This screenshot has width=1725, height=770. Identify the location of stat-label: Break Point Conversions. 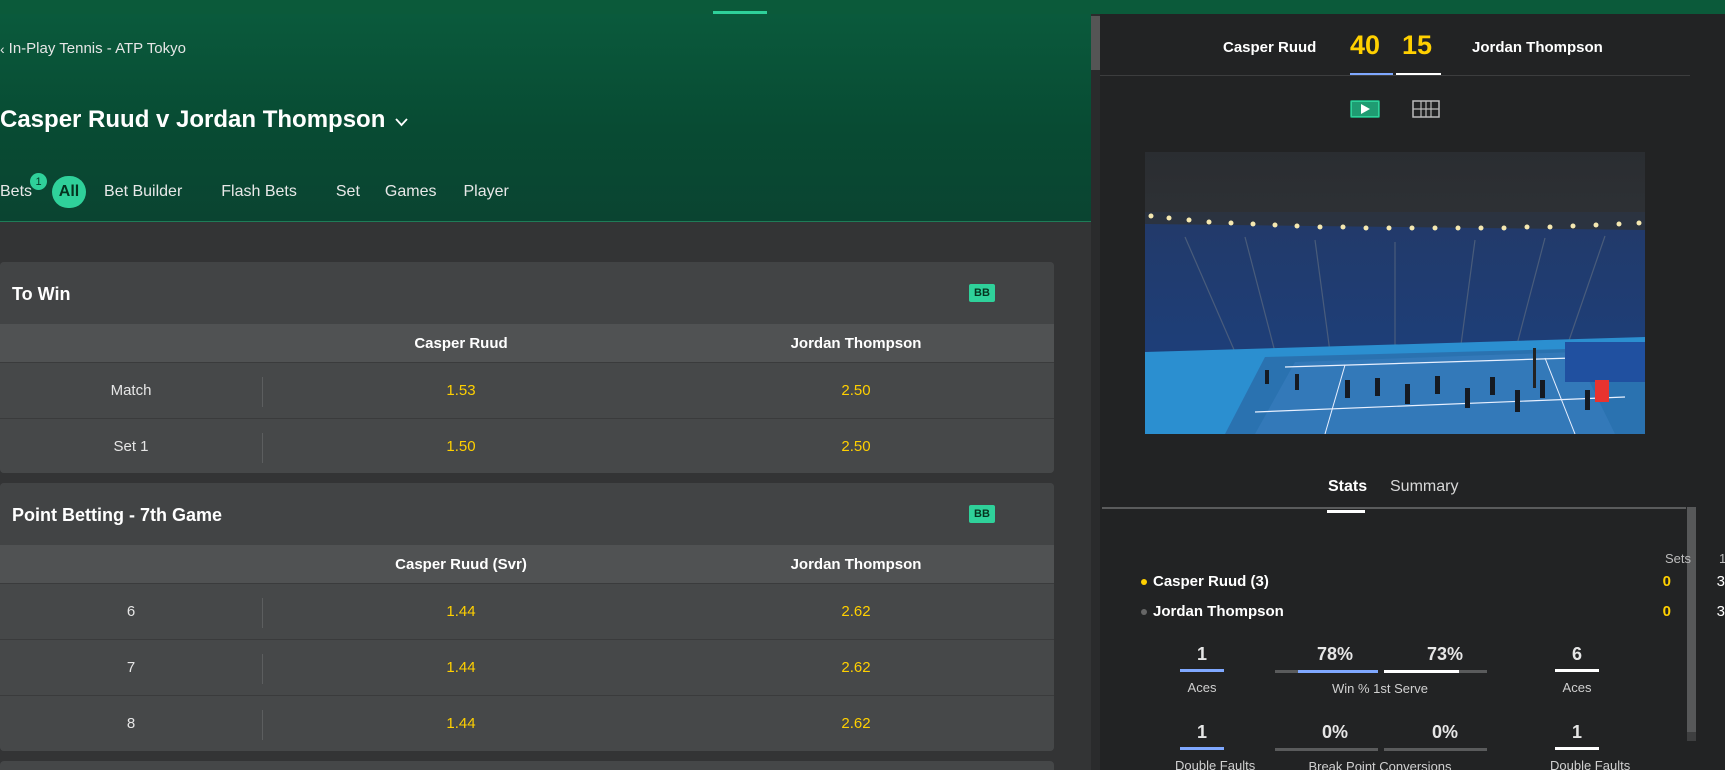
(1380, 764).